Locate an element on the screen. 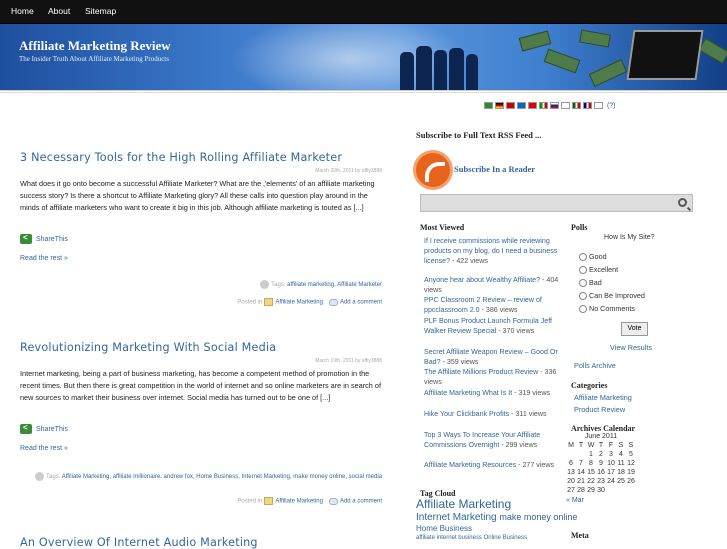  calendar-prev-link: « Mar is located at coordinates (601, 500).